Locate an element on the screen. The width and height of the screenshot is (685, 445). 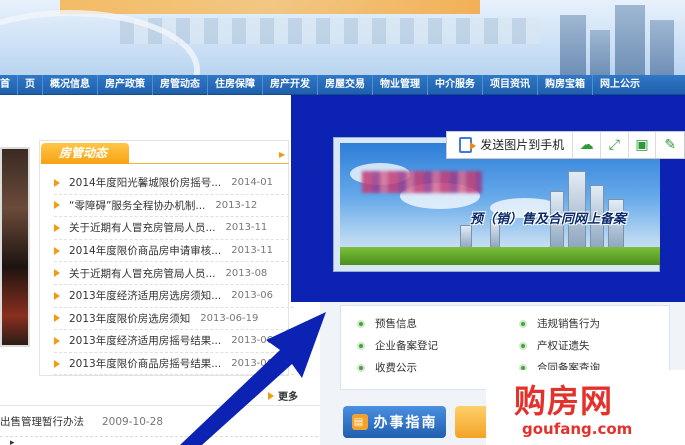
news-item: “零障碍”服务全程协办机制... 2013-12 is located at coordinates (174, 206).